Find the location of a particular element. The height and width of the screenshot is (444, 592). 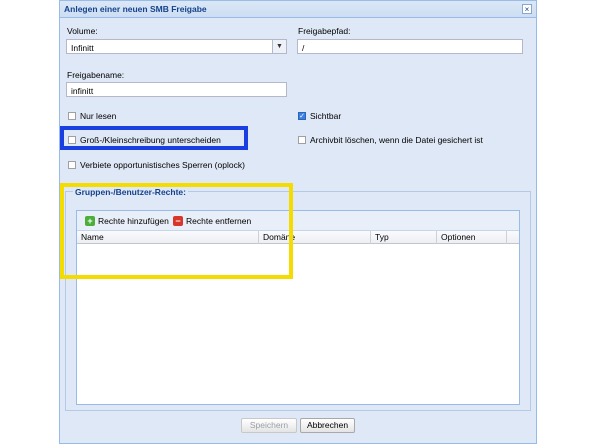

column-header-options: Optionen is located at coordinates (472, 237).